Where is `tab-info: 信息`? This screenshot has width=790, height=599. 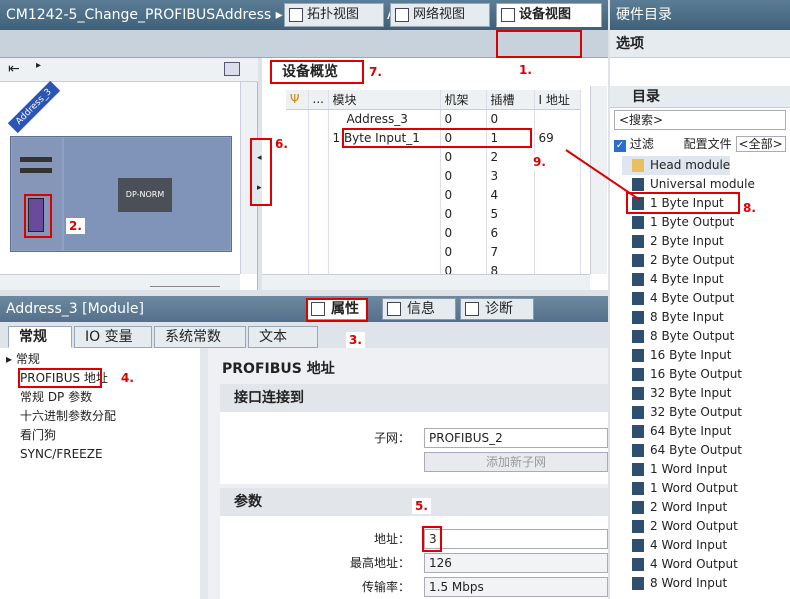
tab-info: 信息 is located at coordinates (419, 309).